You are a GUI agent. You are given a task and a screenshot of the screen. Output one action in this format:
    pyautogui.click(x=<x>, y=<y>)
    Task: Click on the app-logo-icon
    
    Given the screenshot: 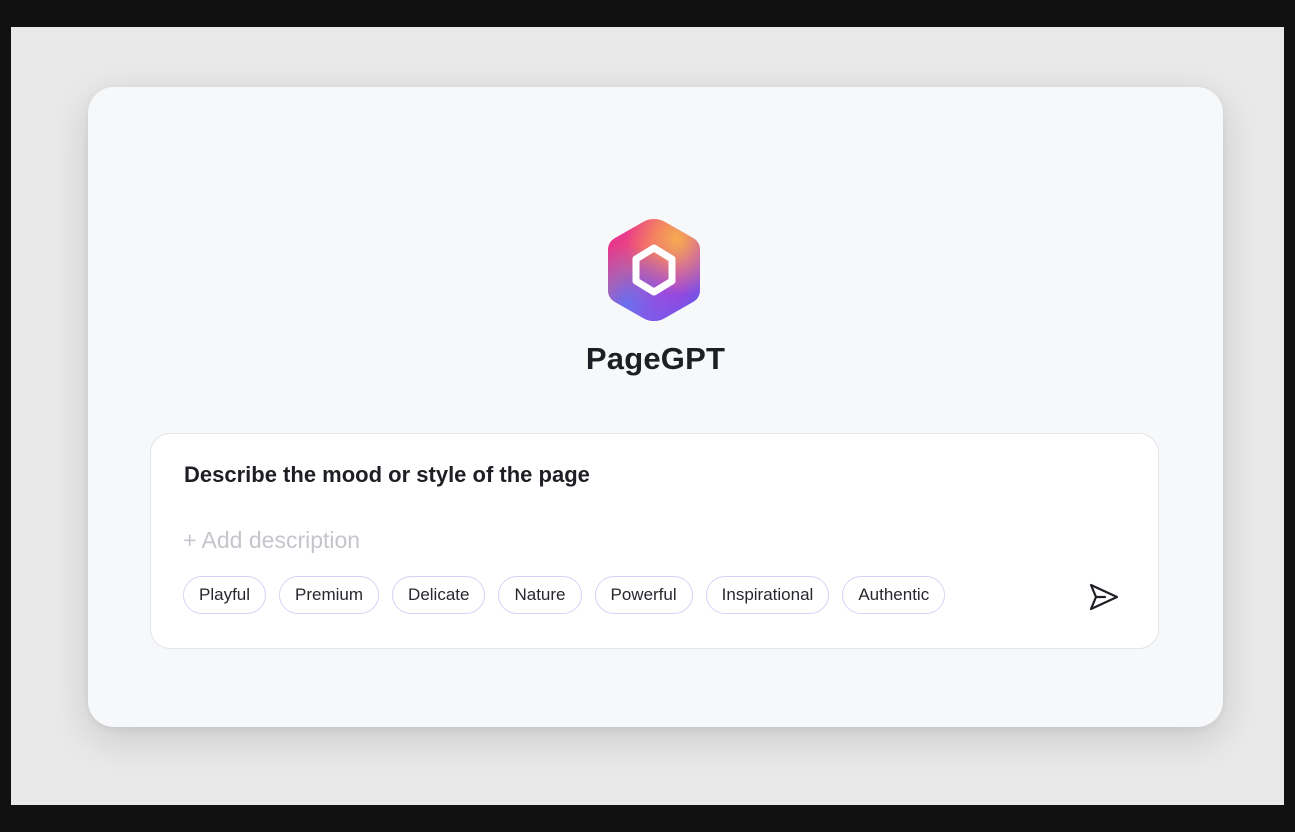 What is the action you would take?
    pyautogui.click(x=654, y=270)
    